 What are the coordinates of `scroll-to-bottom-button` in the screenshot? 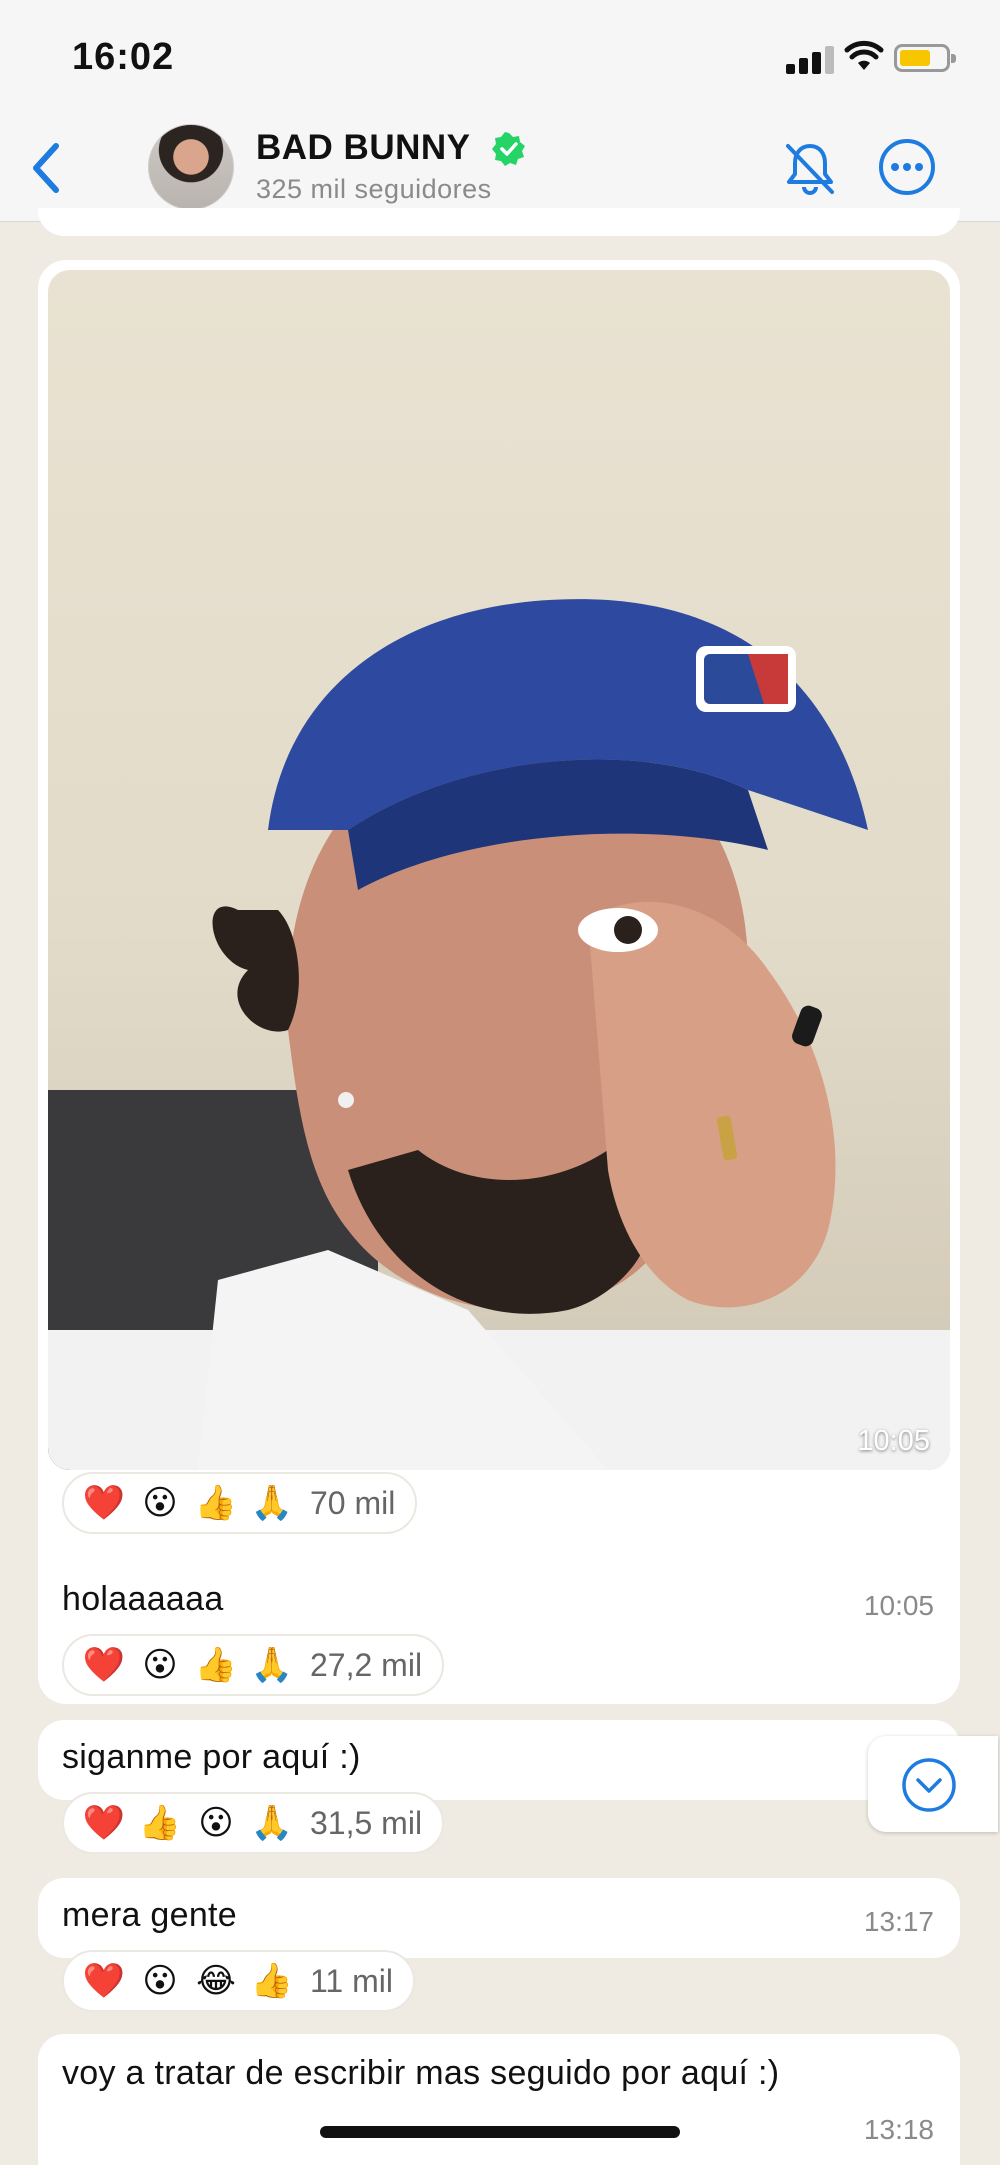 It's located at (933, 1784).